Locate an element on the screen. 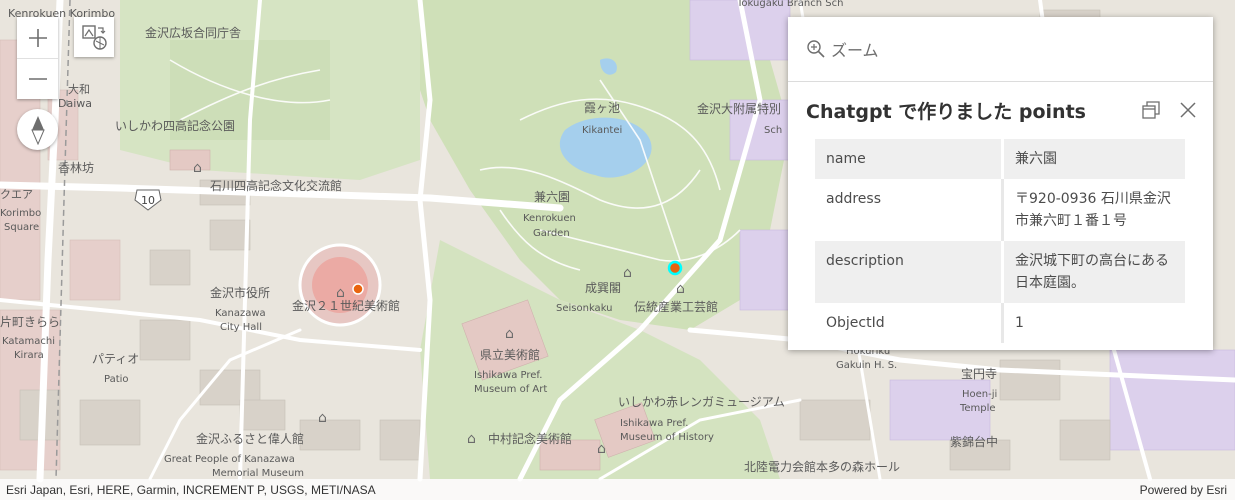 Image resolution: width=1235 pixels, height=500 pixels. map-label: Hoen-ji is located at coordinates (979, 394).